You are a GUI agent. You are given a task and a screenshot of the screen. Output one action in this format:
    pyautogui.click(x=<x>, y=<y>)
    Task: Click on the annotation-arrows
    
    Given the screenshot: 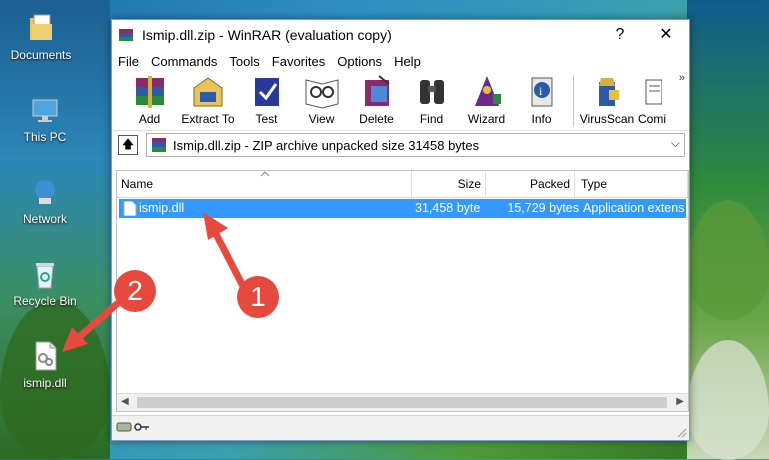 What is the action you would take?
    pyautogui.click(x=155, y=282)
    